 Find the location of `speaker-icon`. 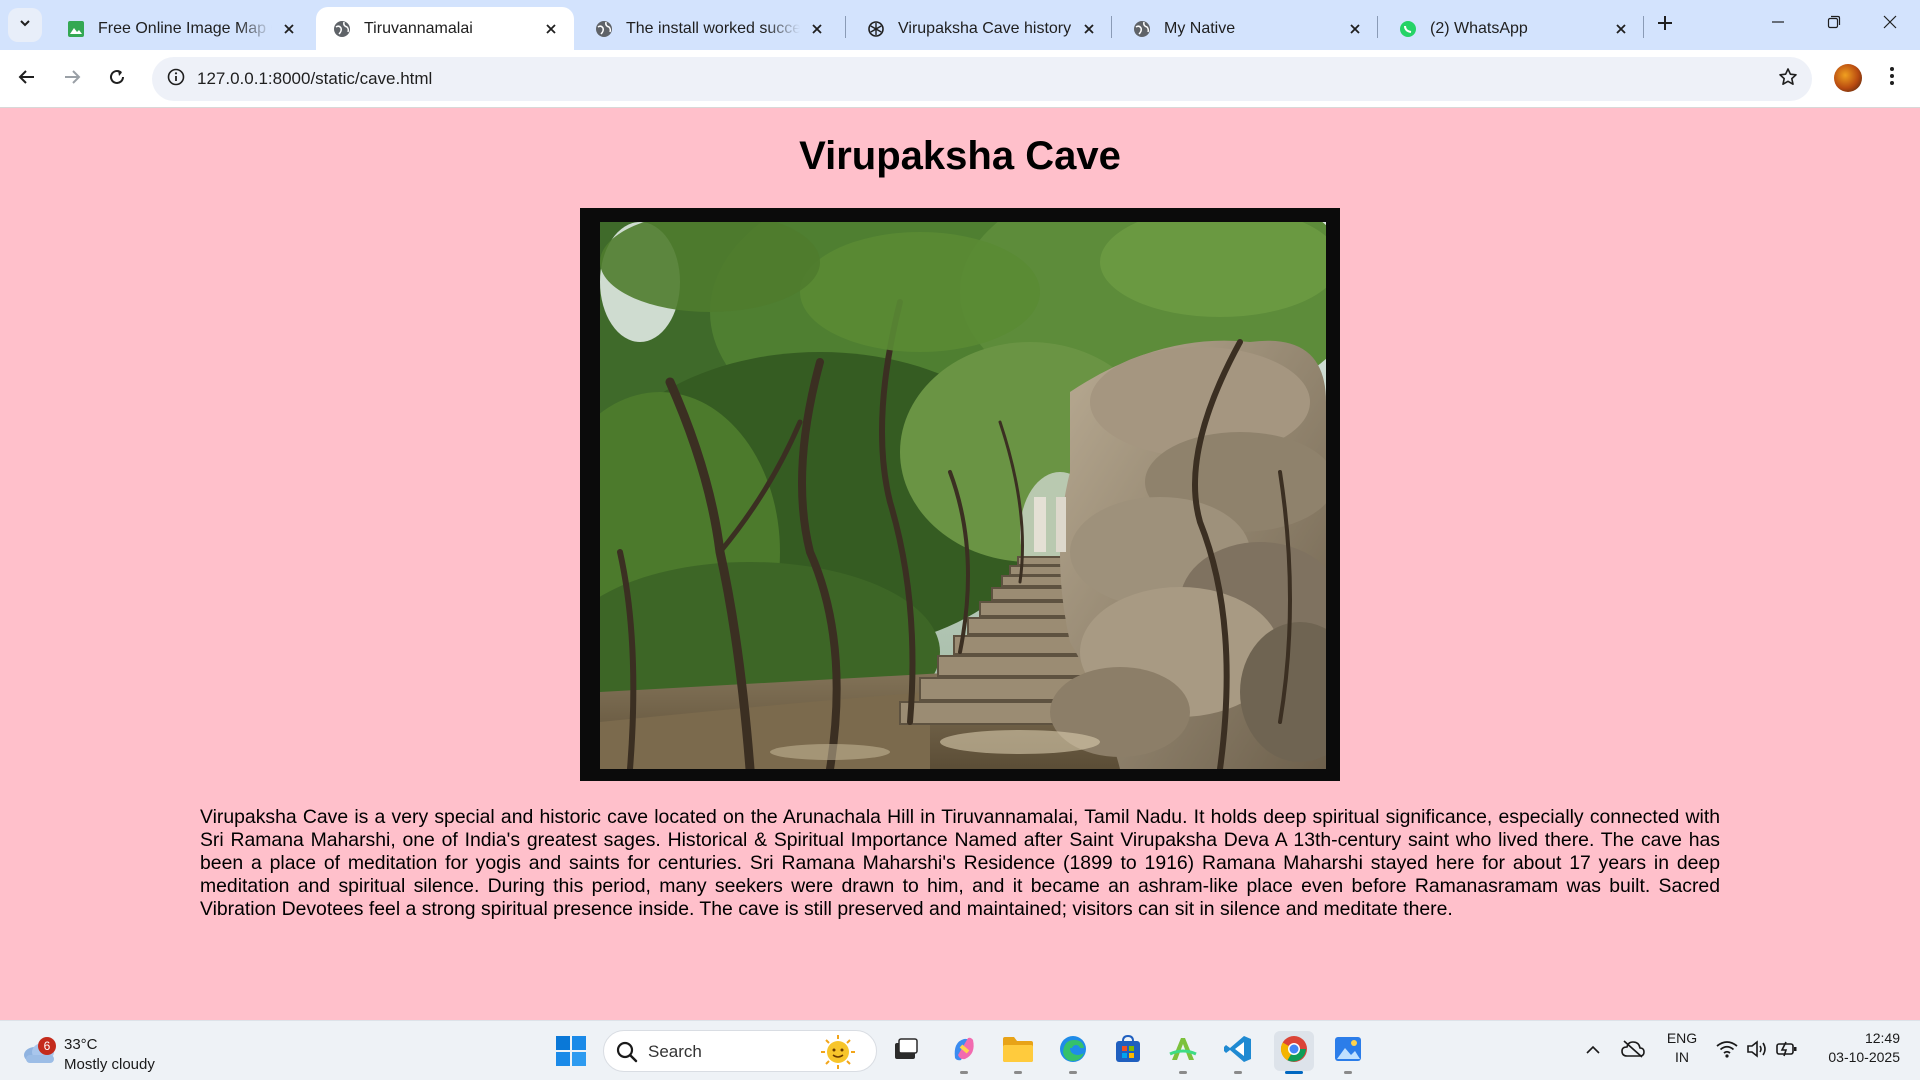

speaker-icon is located at coordinates (1757, 1051).